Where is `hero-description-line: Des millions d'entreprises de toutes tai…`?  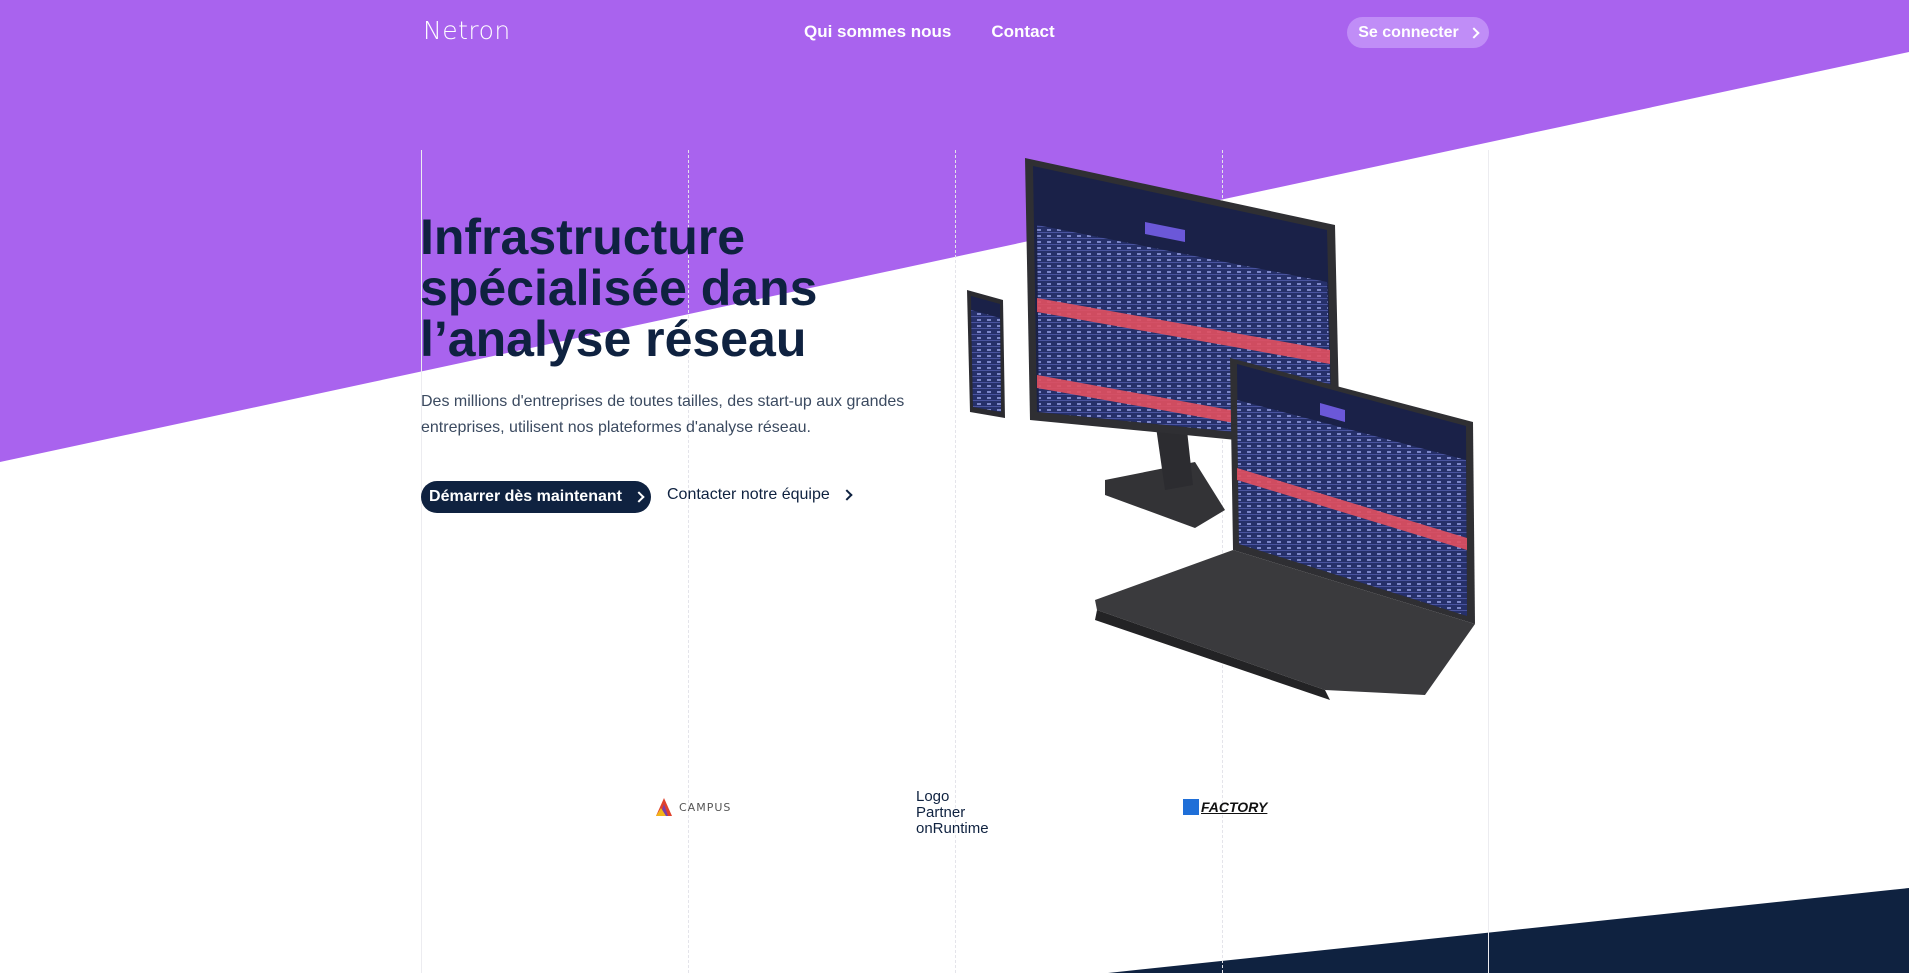 hero-description-line: Des millions d'entreprises de toutes tai… is located at coordinates (663, 401).